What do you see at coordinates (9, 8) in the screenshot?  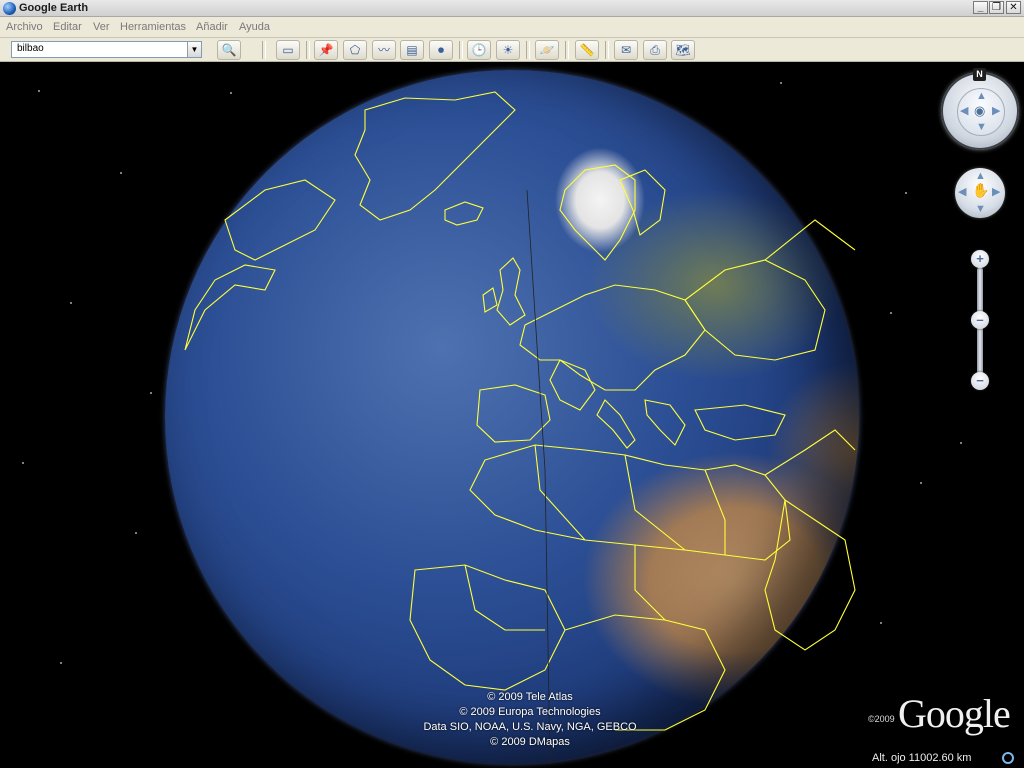 I see `google-earth-app-icon` at bounding box center [9, 8].